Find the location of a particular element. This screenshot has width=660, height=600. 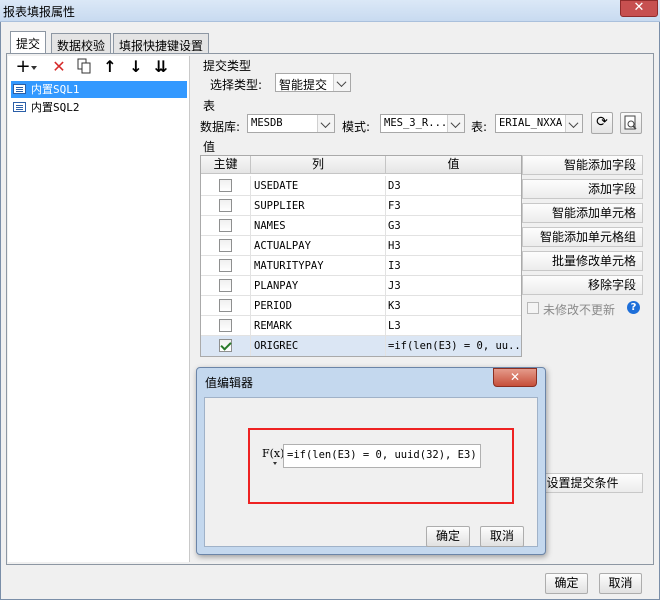

no-update-label: 未修改不更新 is located at coordinates (579, 310).